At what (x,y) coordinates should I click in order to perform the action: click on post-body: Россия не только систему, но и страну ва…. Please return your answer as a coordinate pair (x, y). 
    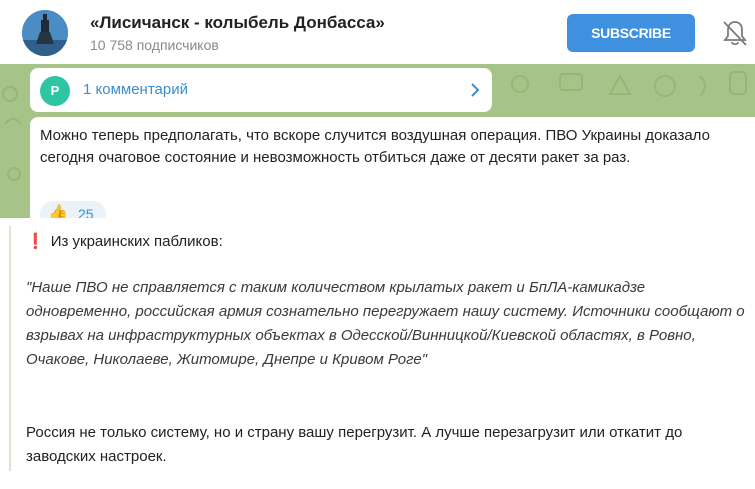
    Looking at the image, I should click on (354, 444).